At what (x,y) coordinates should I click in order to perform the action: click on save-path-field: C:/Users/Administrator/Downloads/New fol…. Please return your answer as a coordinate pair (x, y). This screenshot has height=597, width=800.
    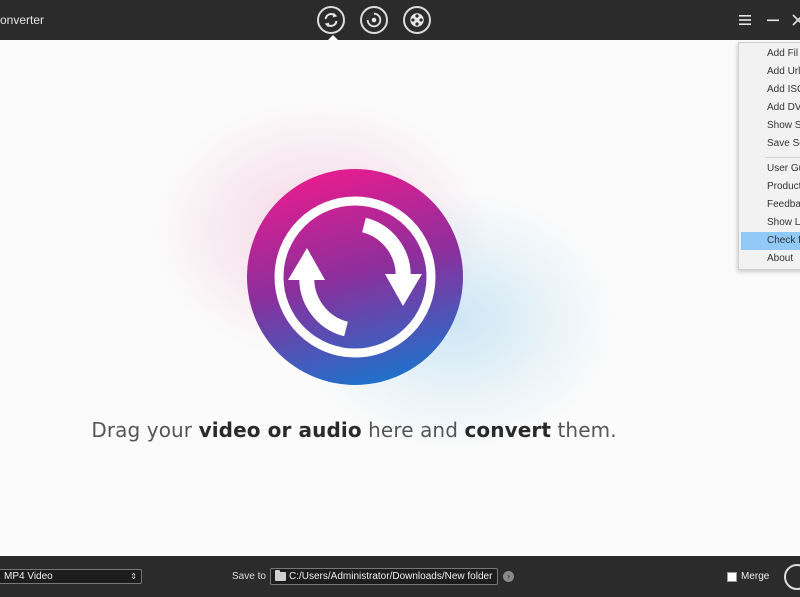
    Looking at the image, I should click on (384, 576).